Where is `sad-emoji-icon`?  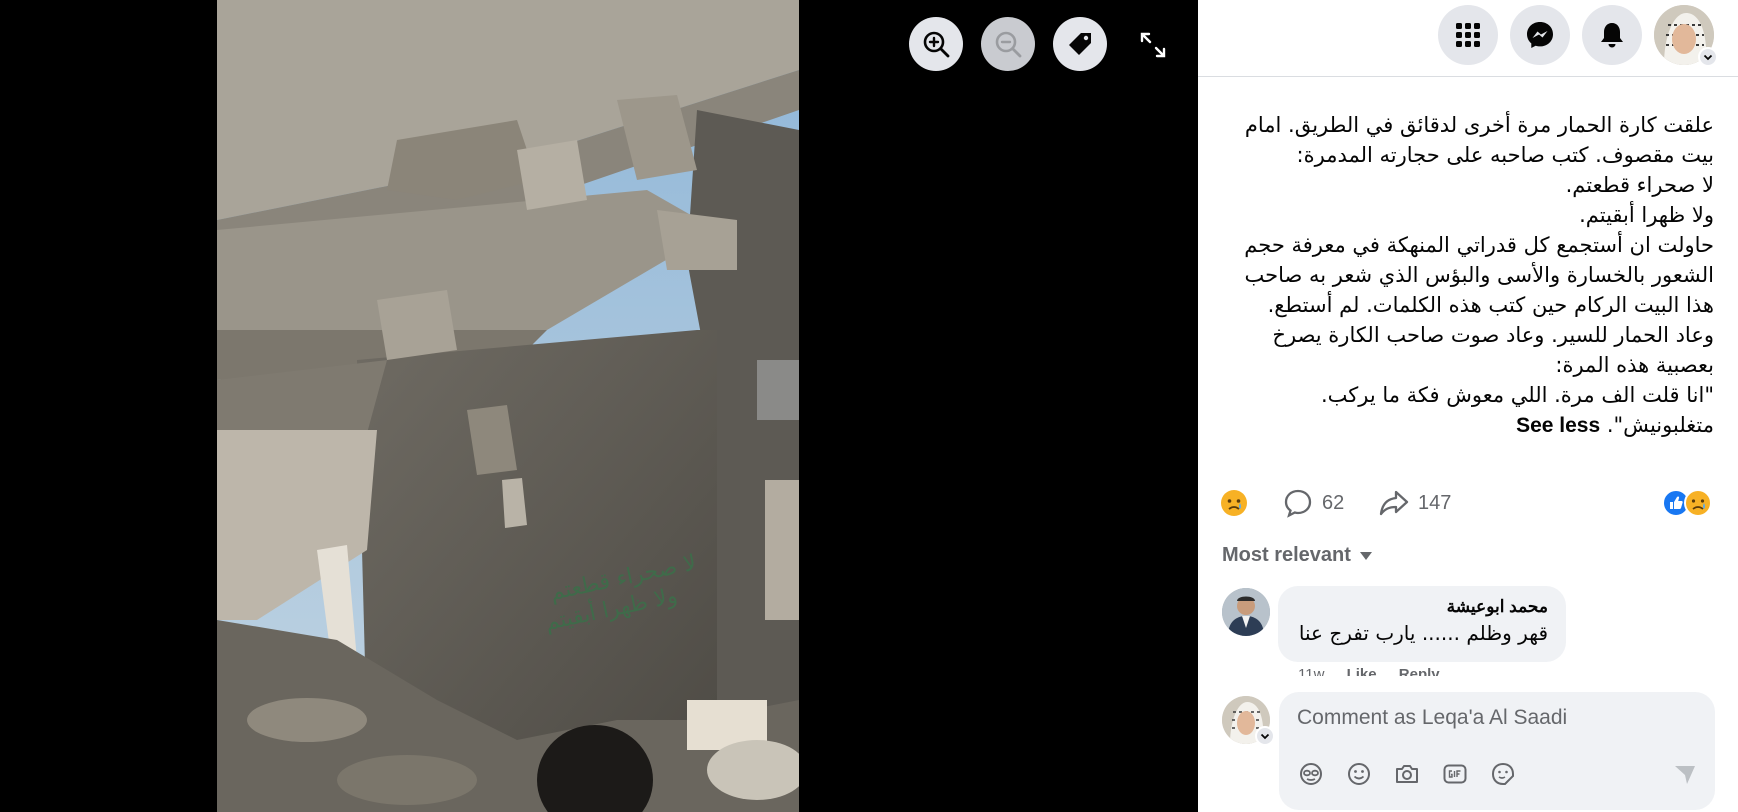 sad-emoji-icon is located at coordinates (1234, 503).